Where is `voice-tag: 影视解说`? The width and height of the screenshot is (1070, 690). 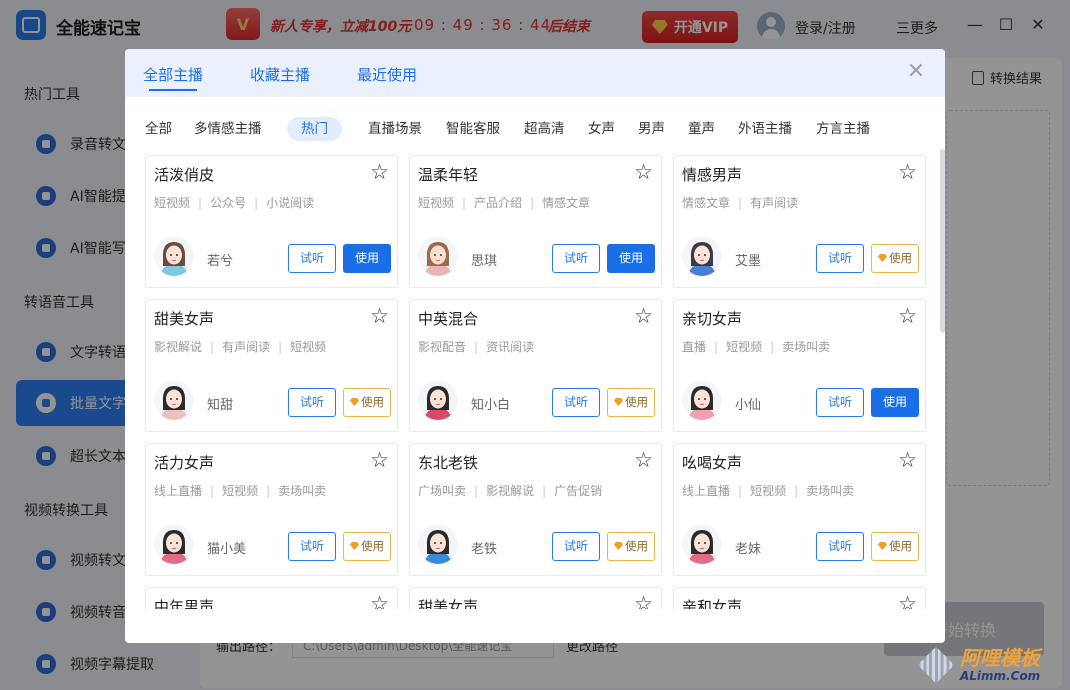
voice-tag: 影视解说 is located at coordinates (510, 491).